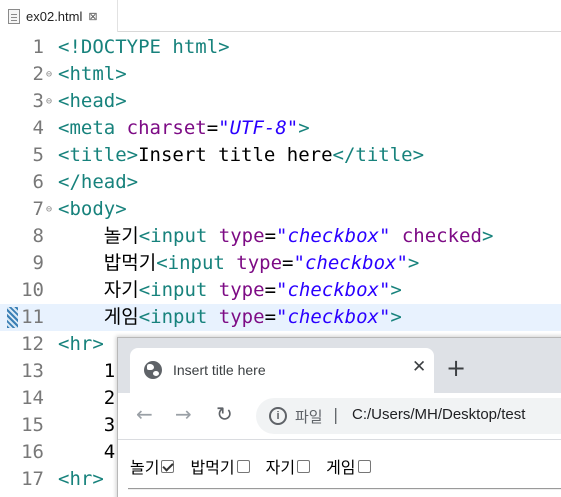 Image resolution: width=561 pixels, height=497 pixels. I want to click on line-number: 2, so click(38, 74).